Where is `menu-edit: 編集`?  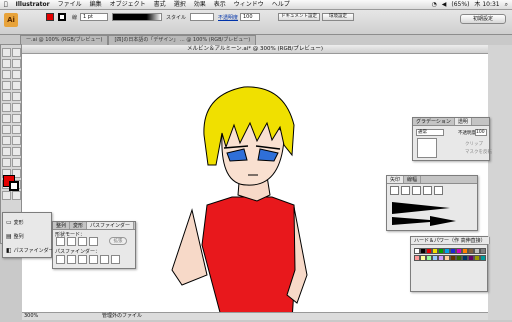 menu-edit: 編集 is located at coordinates (96, 5).